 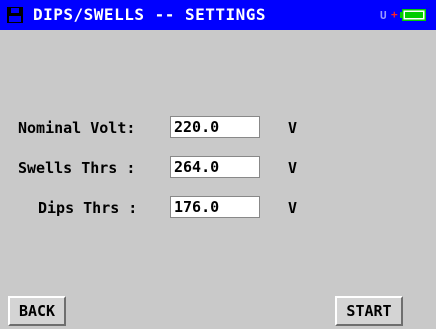 What do you see at coordinates (383, 15) in the screenshot?
I see `voltage-indicator: U` at bounding box center [383, 15].